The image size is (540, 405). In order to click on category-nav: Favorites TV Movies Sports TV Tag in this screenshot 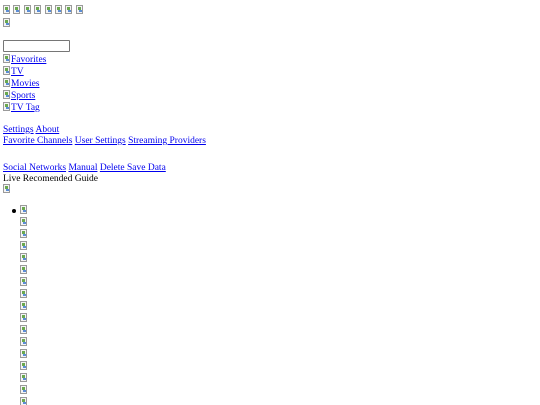, I will do `click(24, 84)`.